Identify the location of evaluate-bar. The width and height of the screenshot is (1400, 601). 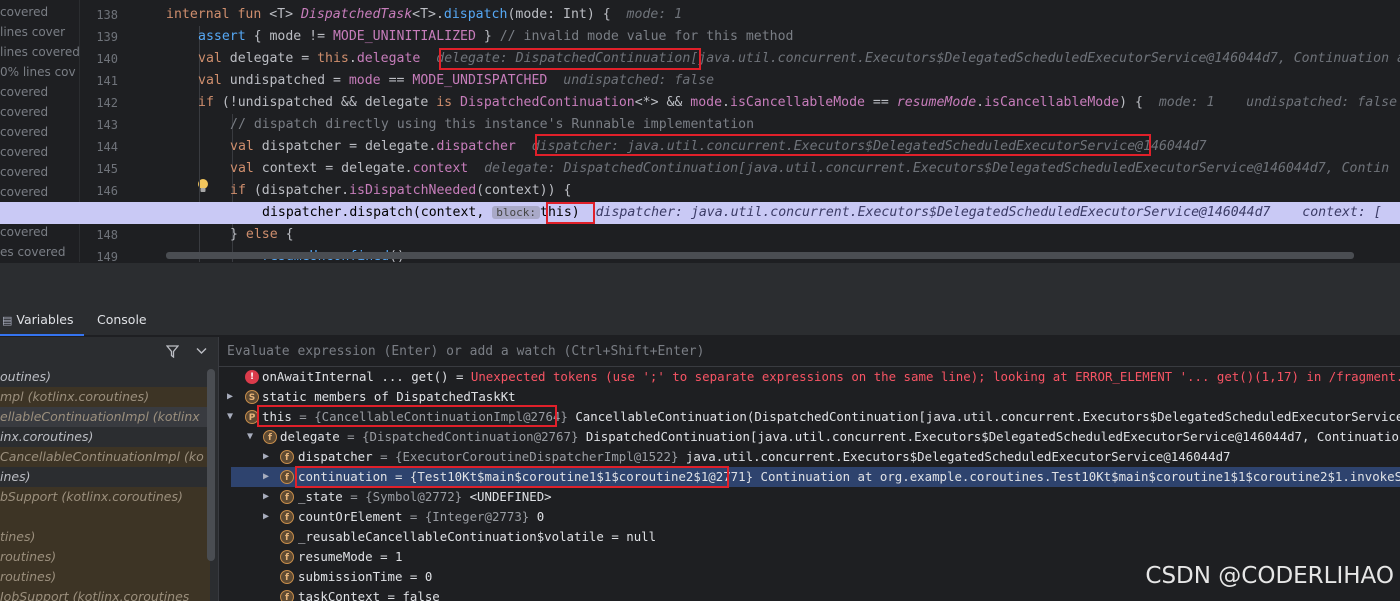
(809, 352).